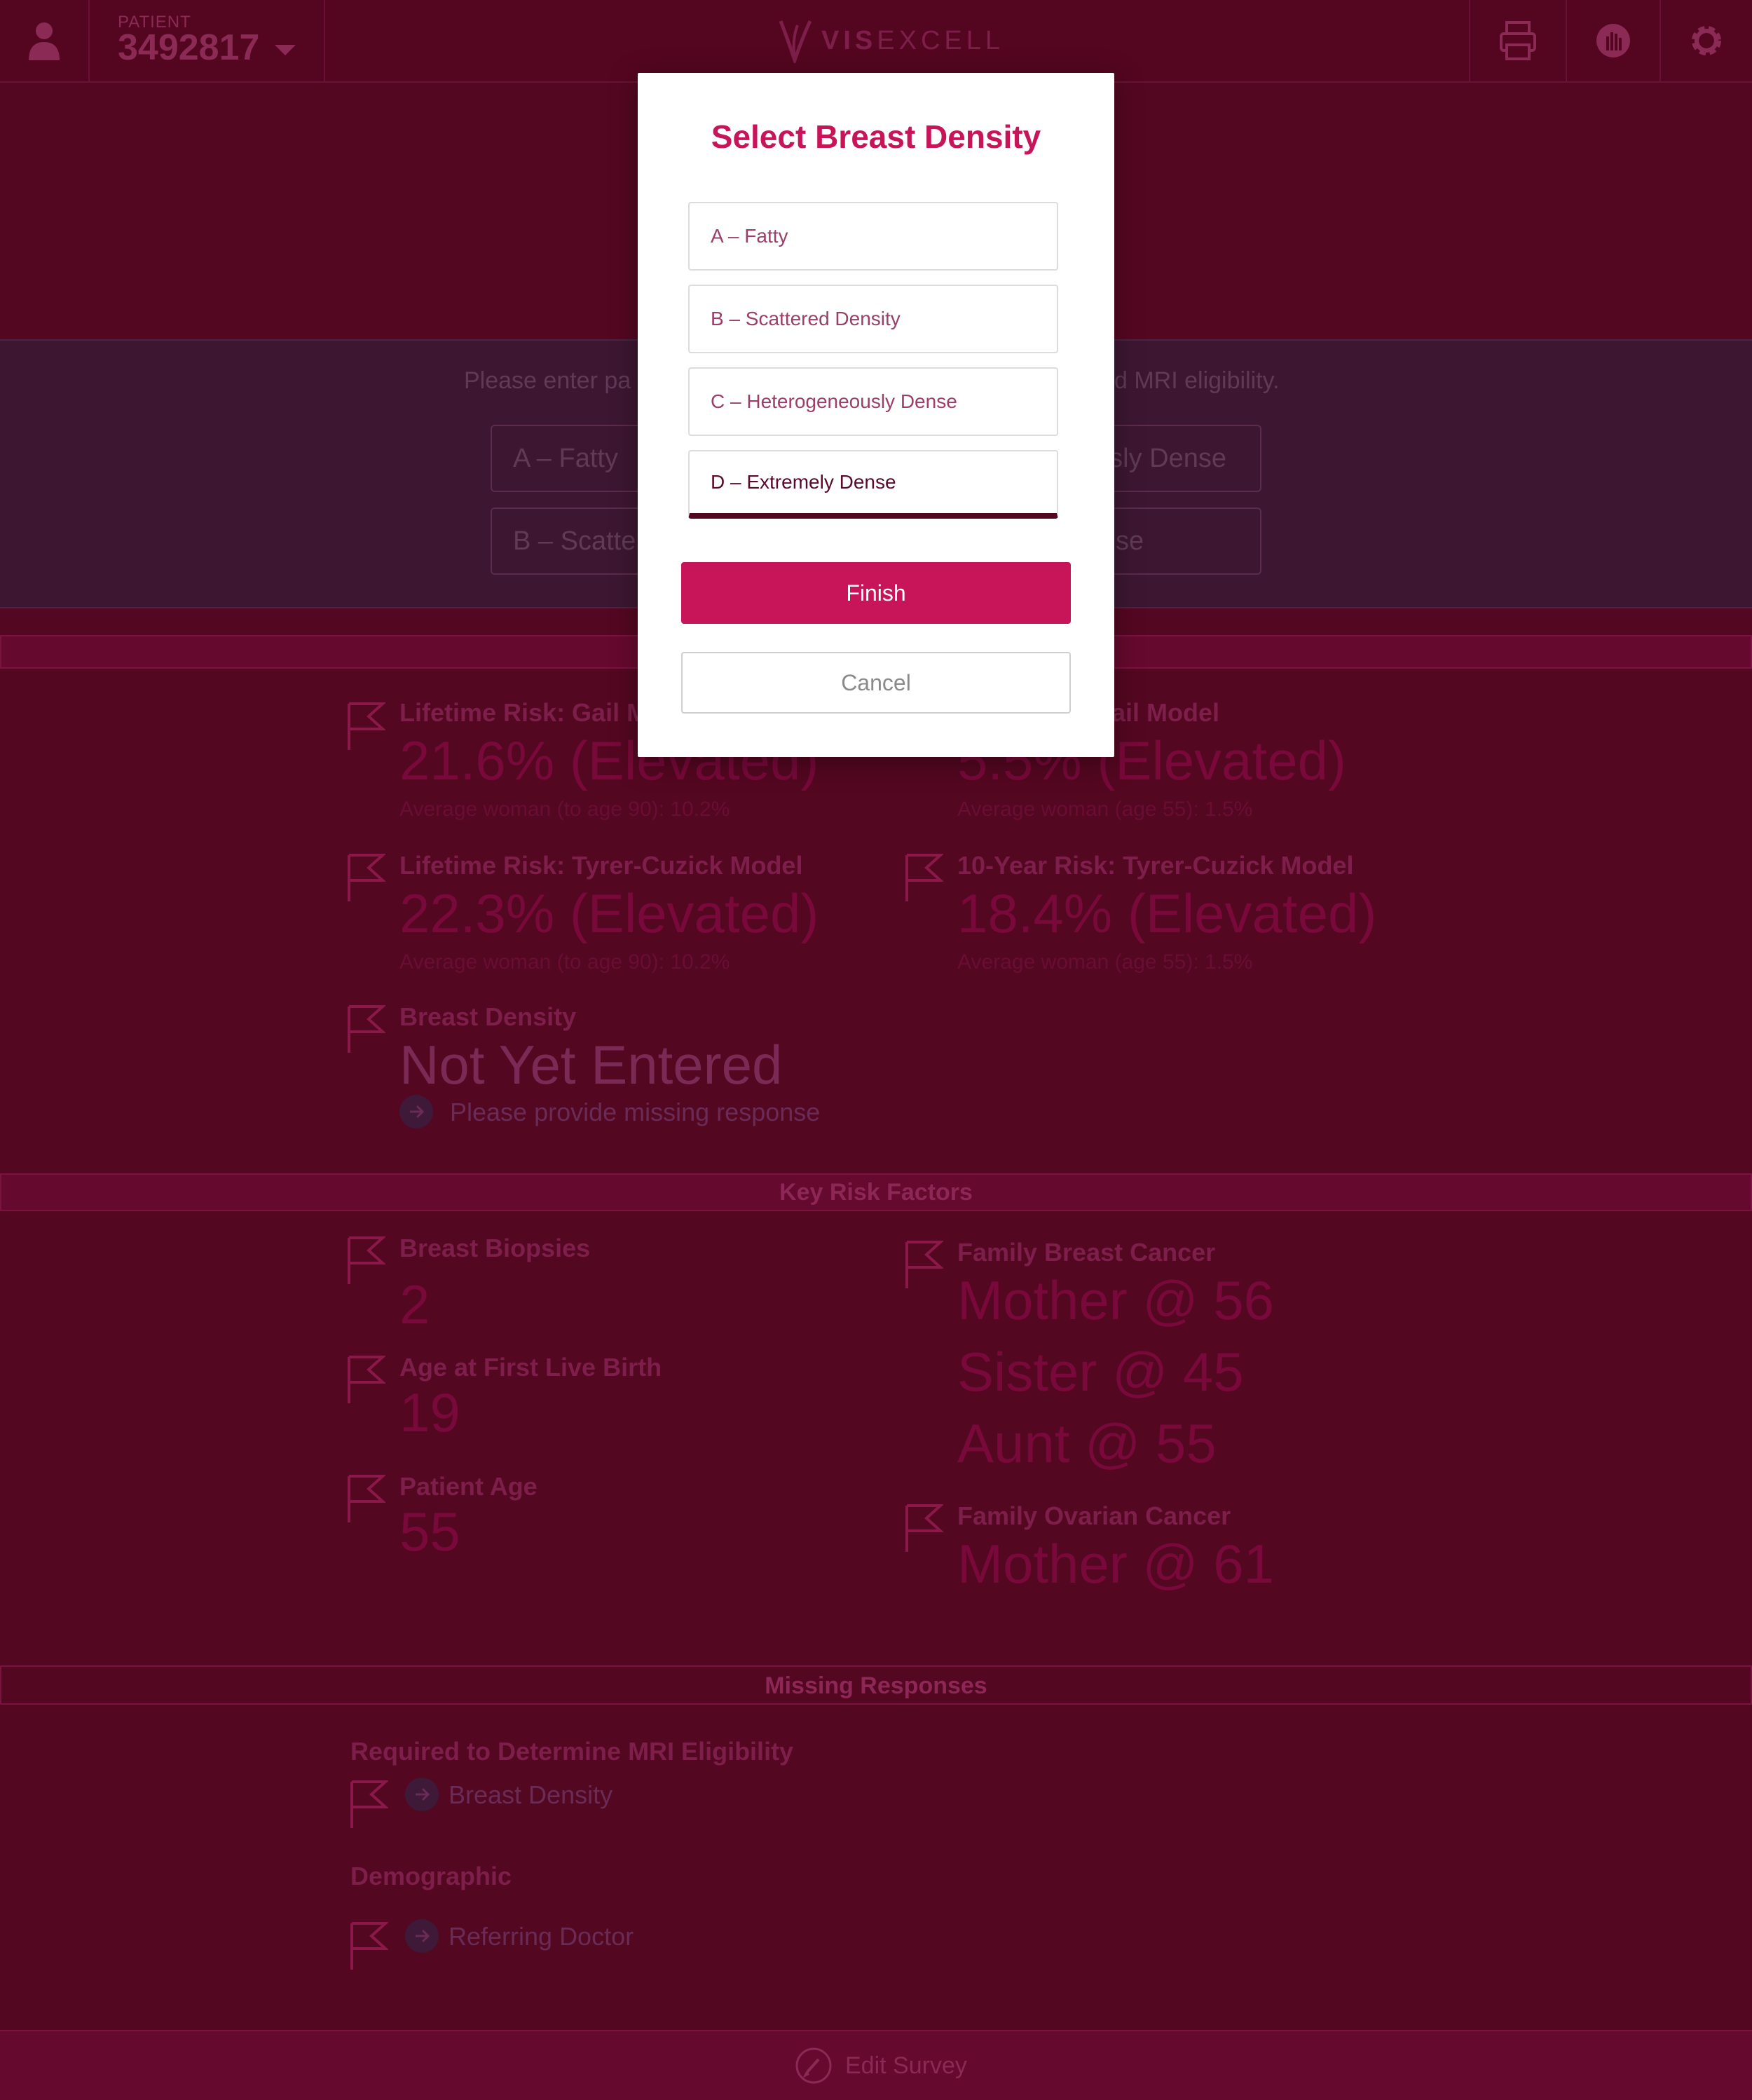 The image size is (1752, 2100). I want to click on demographic-heading: Demographic, so click(431, 1876).